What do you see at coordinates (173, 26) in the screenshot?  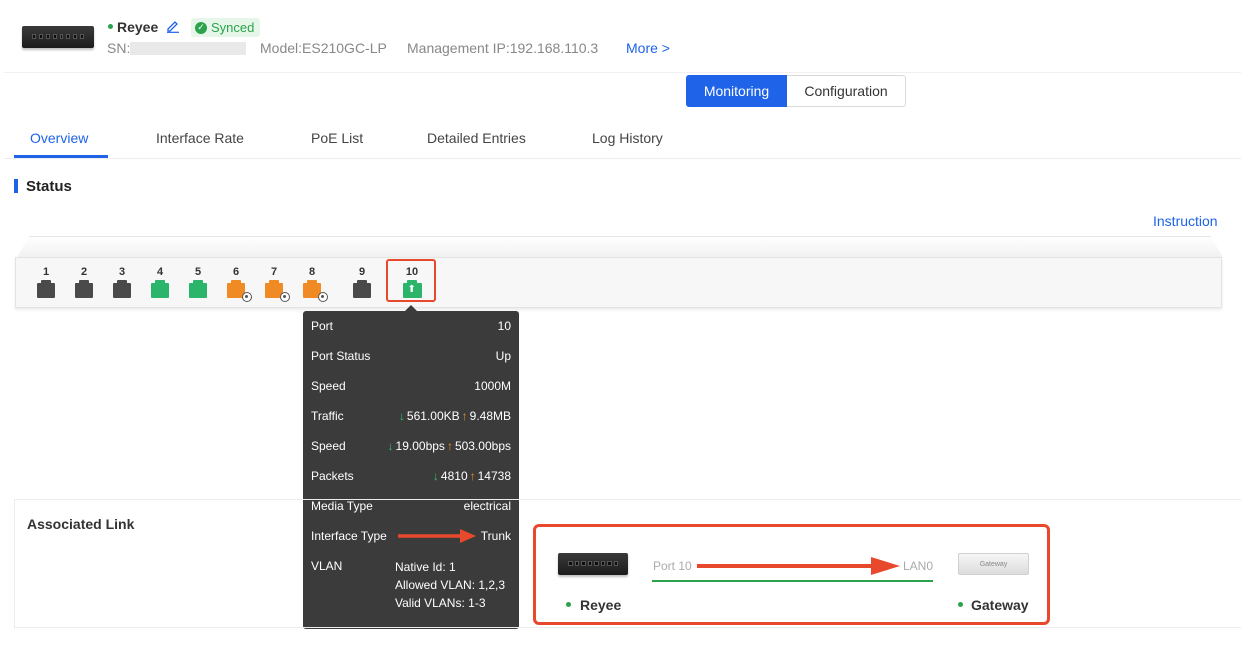 I see `edit-icon` at bounding box center [173, 26].